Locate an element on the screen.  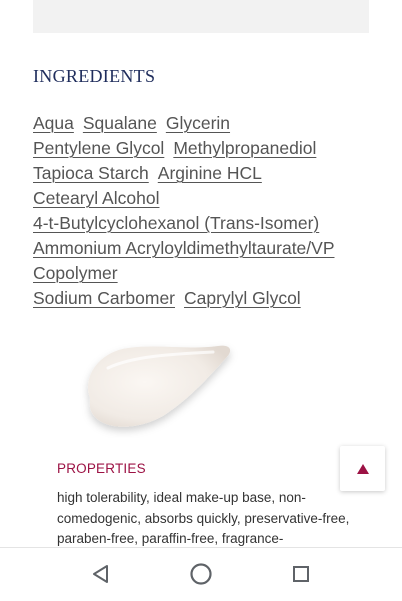
ingredients-line: Copolymer is located at coordinates (208, 273).